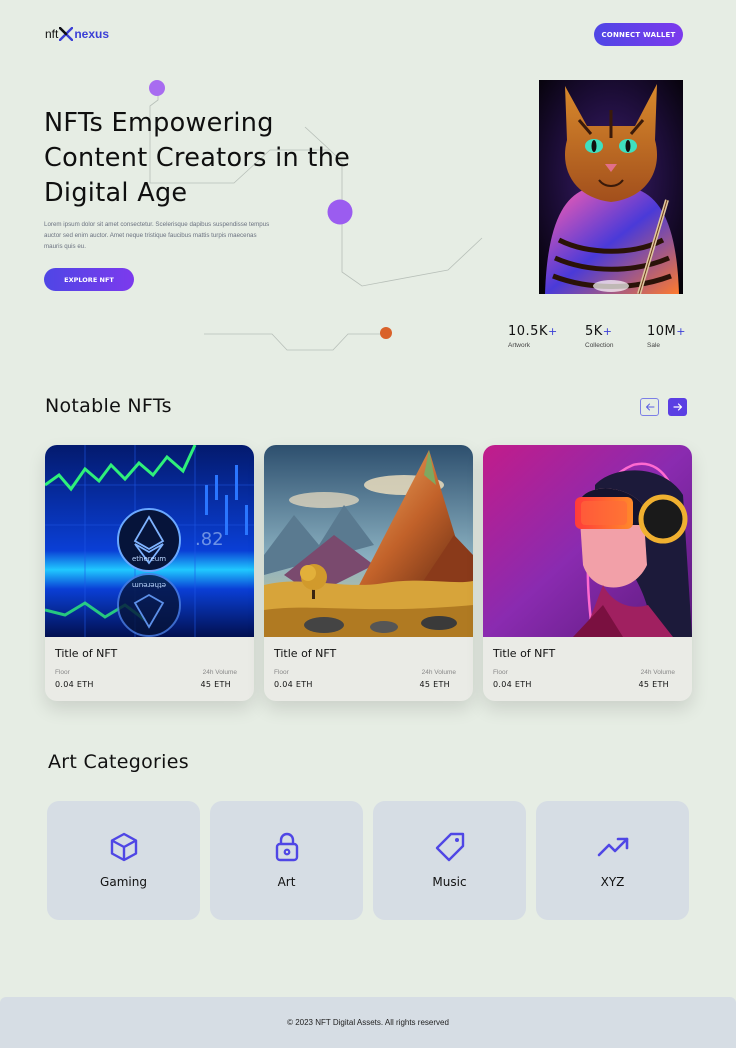 Image resolution: width=736 pixels, height=1048 pixels. What do you see at coordinates (123, 847) in the screenshot?
I see `cube-icon` at bounding box center [123, 847].